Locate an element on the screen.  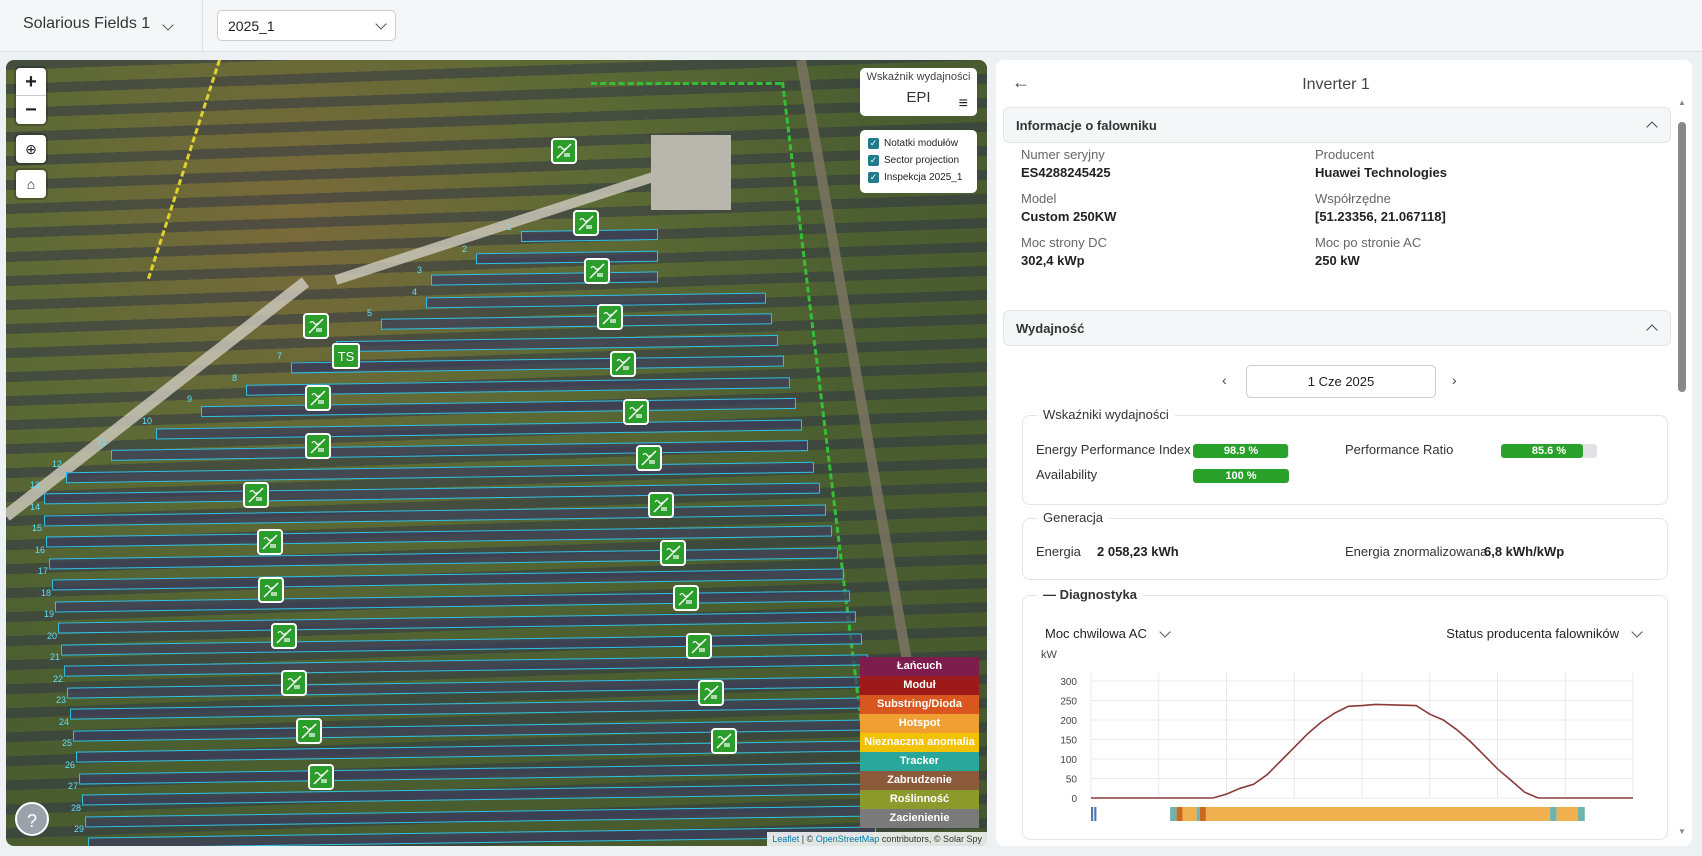
legend-item: Łańcuch is located at coordinates (919, 666).